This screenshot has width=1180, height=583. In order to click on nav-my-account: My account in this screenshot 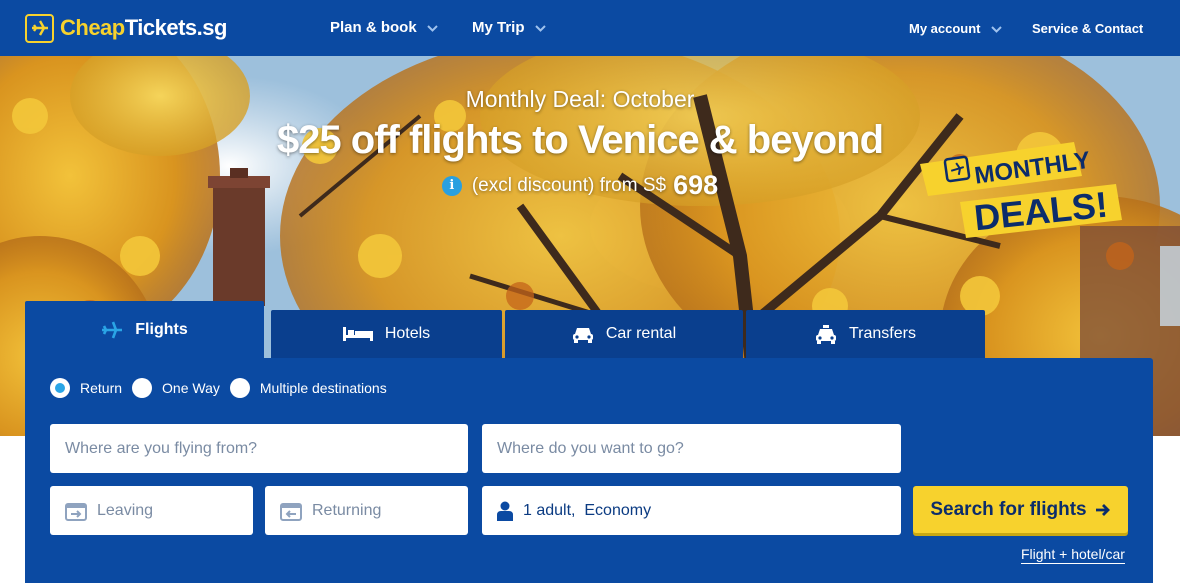, I will do `click(955, 28)`.